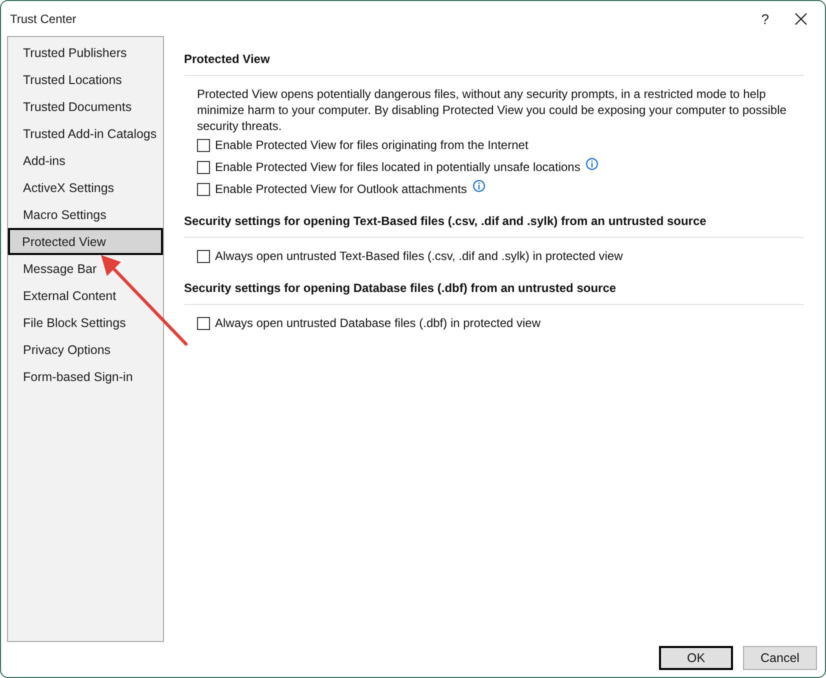  I want to click on sidebar-item: Message Bar, so click(85, 268).